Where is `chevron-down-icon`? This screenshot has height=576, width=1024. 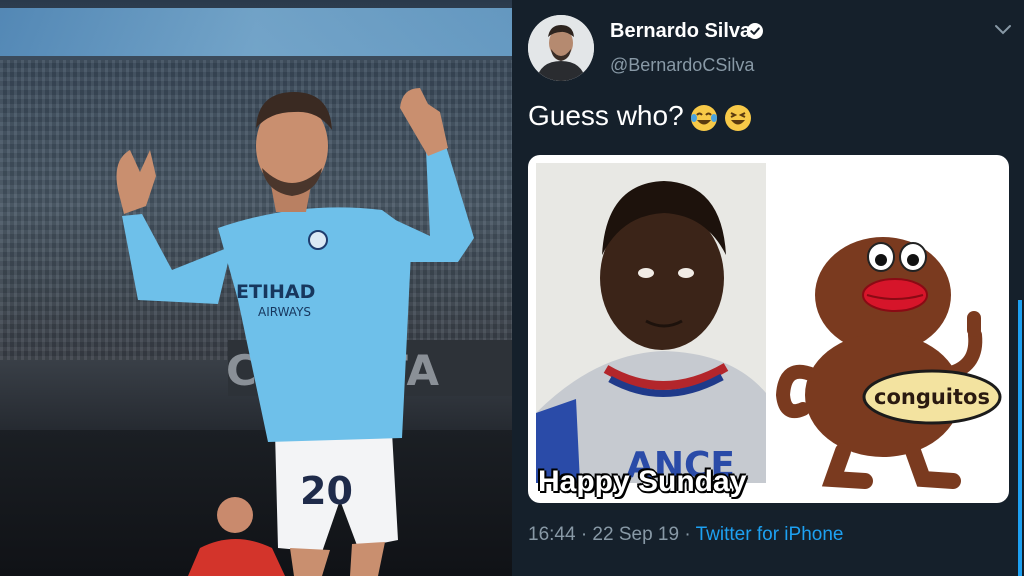
chevron-down-icon is located at coordinates (1003, 30).